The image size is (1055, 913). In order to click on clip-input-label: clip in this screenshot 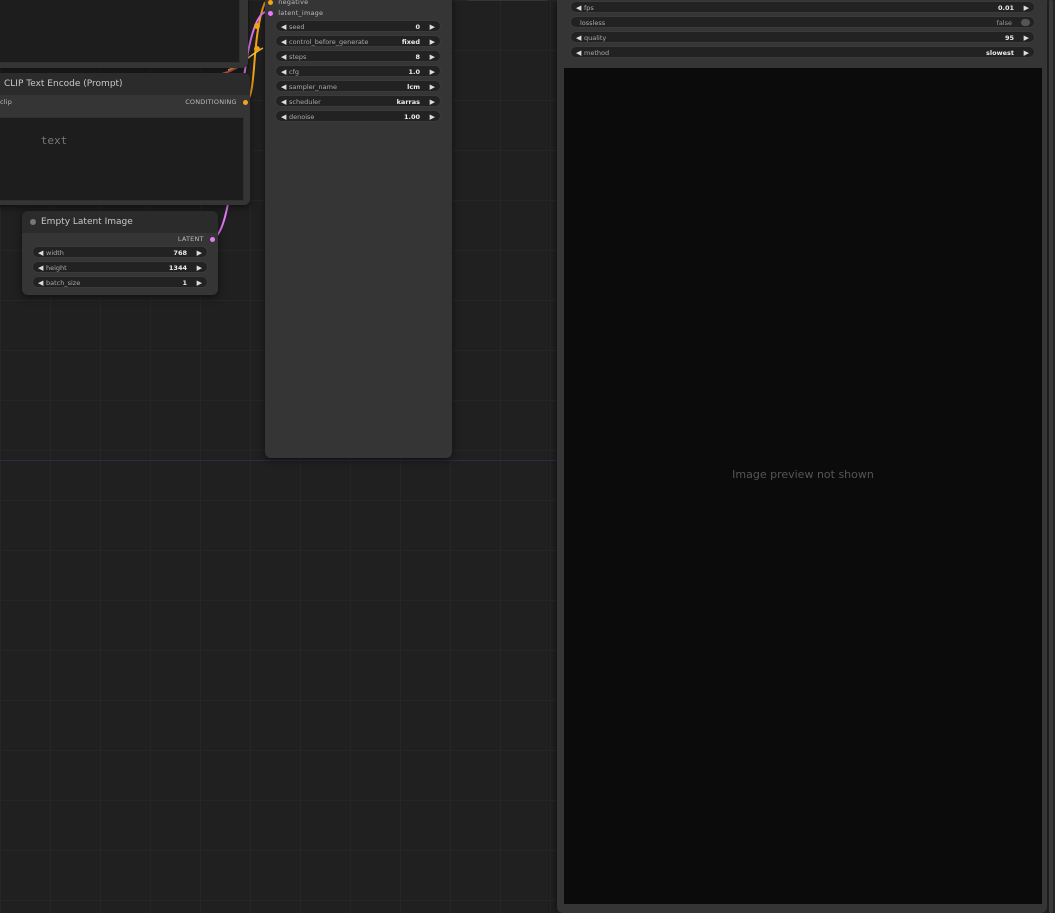, I will do `click(6, 102)`.